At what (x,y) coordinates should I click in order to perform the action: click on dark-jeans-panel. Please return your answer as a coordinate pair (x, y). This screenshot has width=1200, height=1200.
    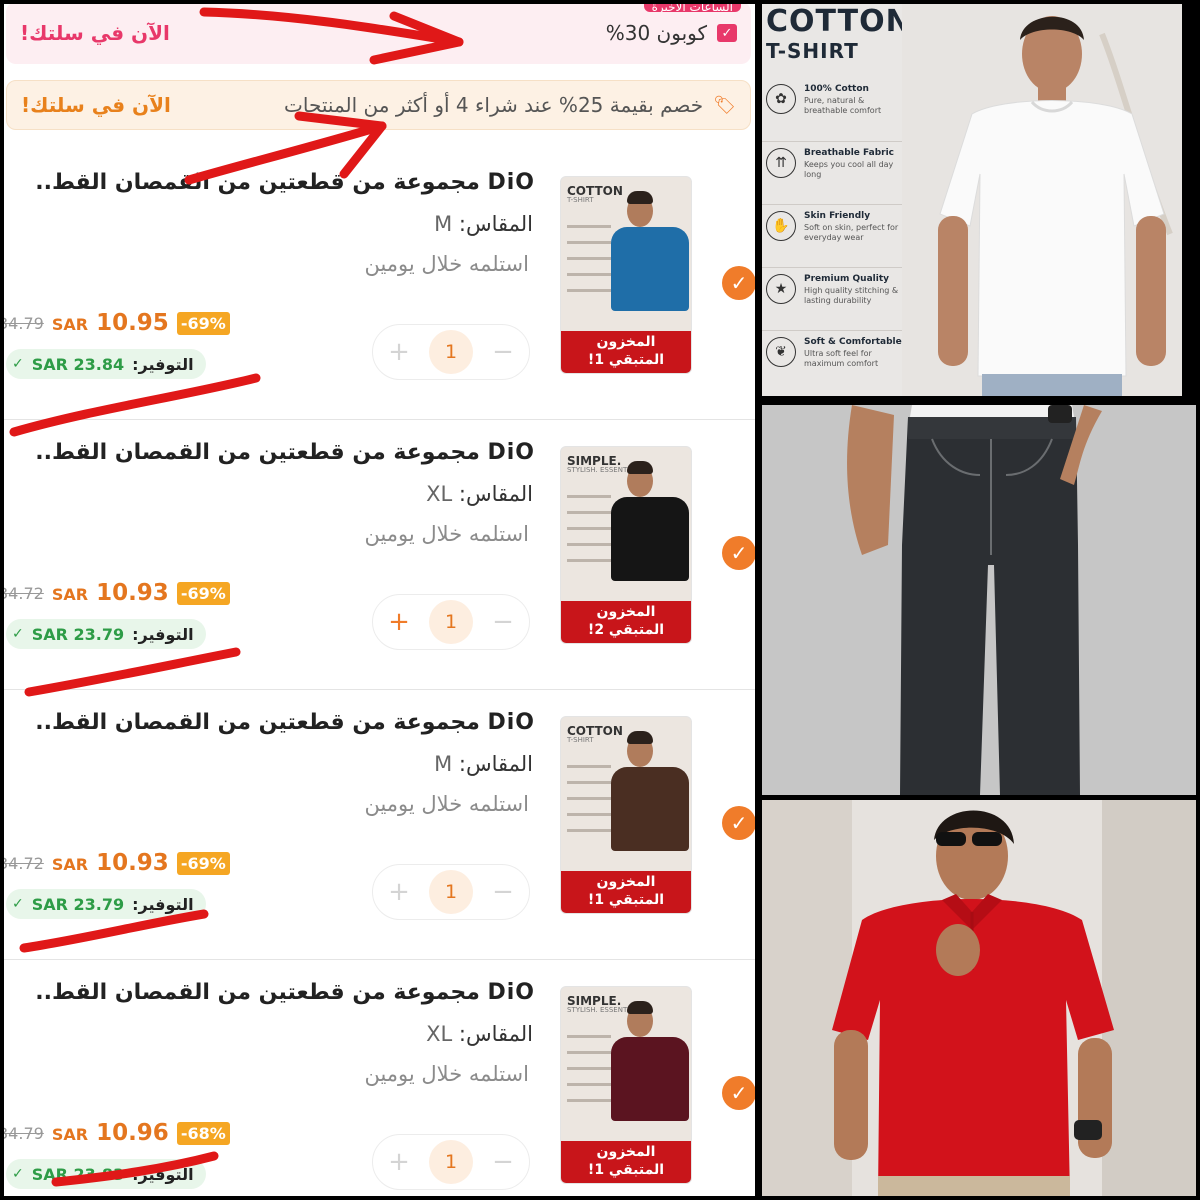
    Looking at the image, I should click on (979, 600).